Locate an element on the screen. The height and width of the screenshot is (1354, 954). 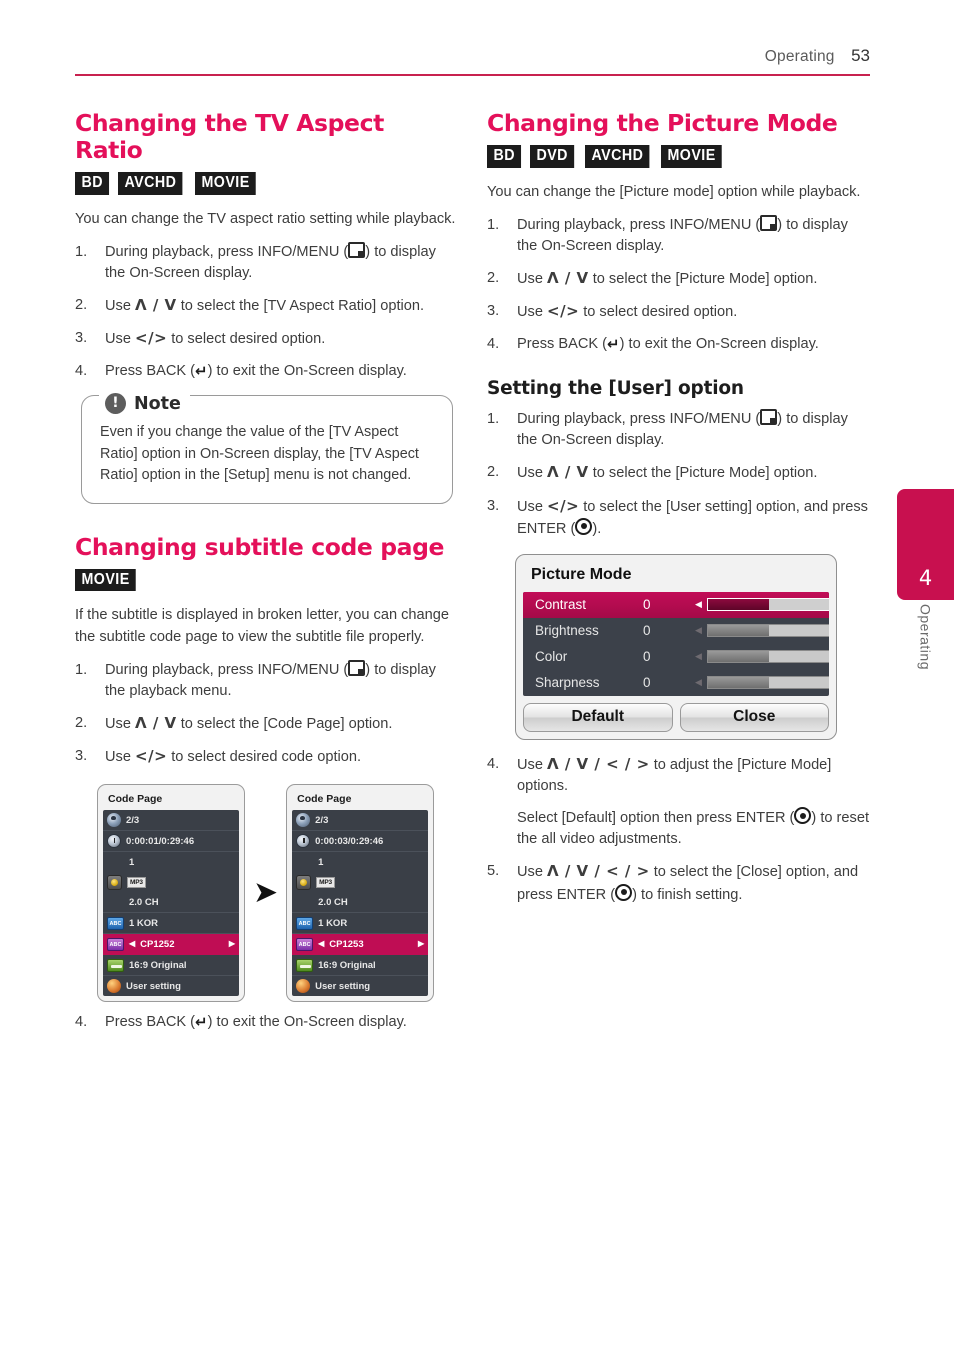
badge-dvd: DVD is located at coordinates (552, 156).